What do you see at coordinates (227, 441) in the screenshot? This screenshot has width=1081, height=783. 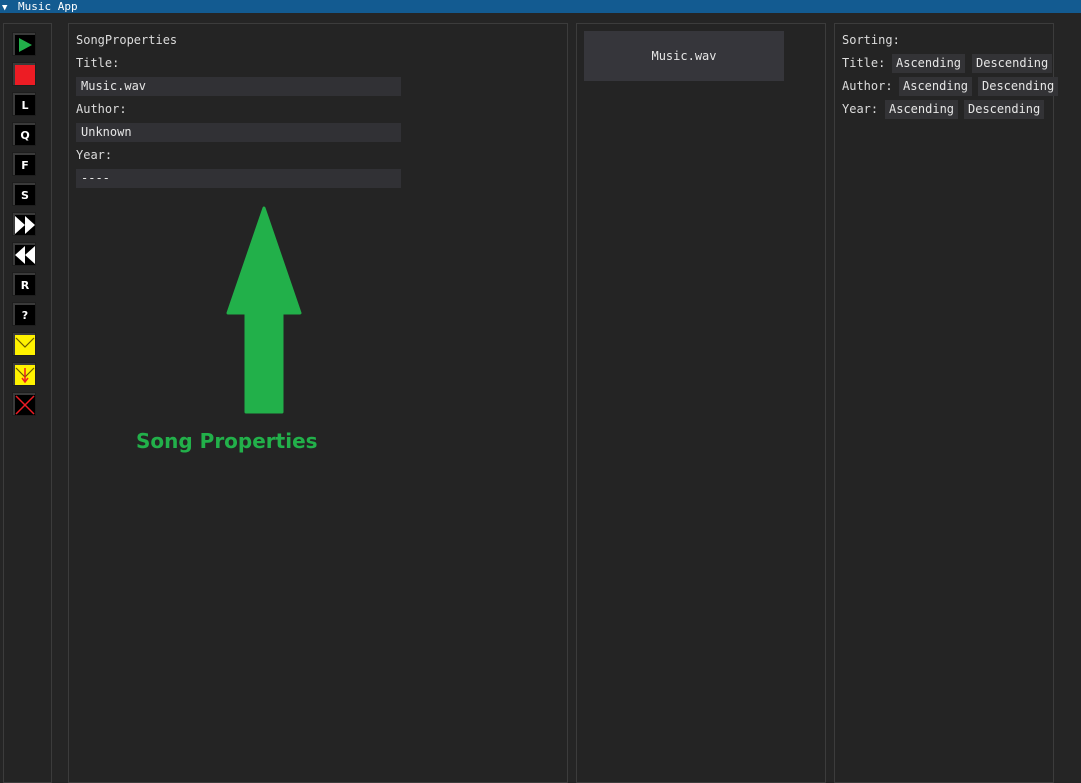 I see `song-properties-annotation: Song Properties` at bounding box center [227, 441].